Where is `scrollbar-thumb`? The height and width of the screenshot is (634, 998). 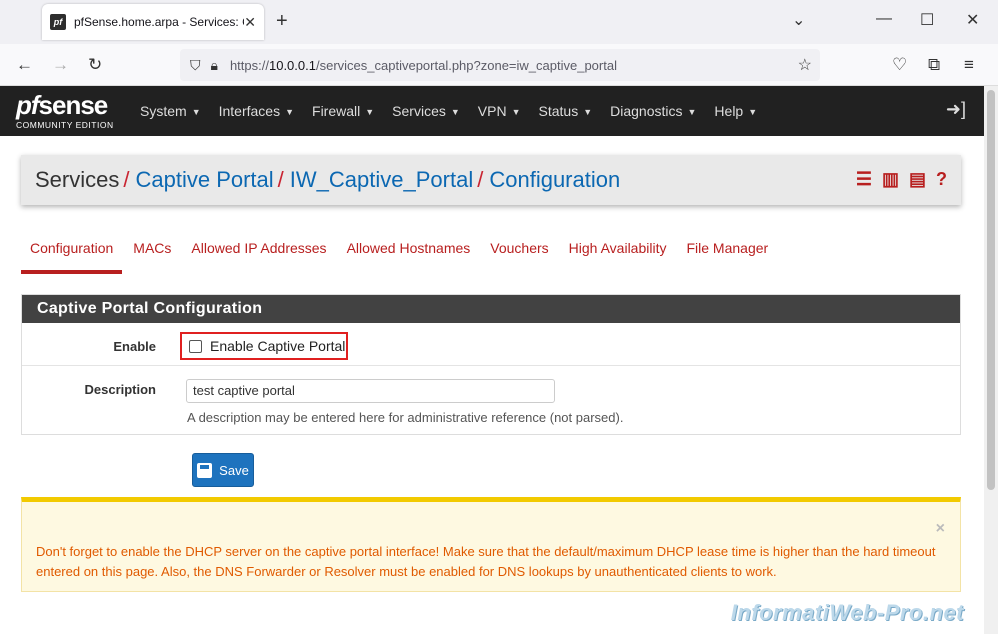
scrollbar-thumb is located at coordinates (991, 290).